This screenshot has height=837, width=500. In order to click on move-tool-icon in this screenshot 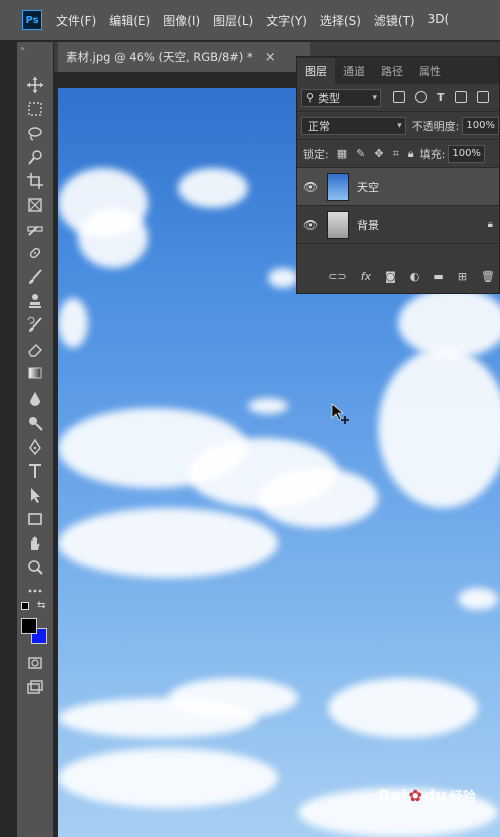, I will do `click(35, 85)`.